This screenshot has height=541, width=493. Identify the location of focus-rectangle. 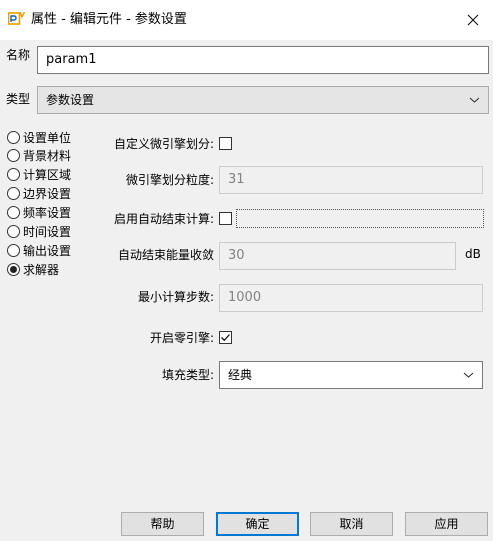
(360, 218).